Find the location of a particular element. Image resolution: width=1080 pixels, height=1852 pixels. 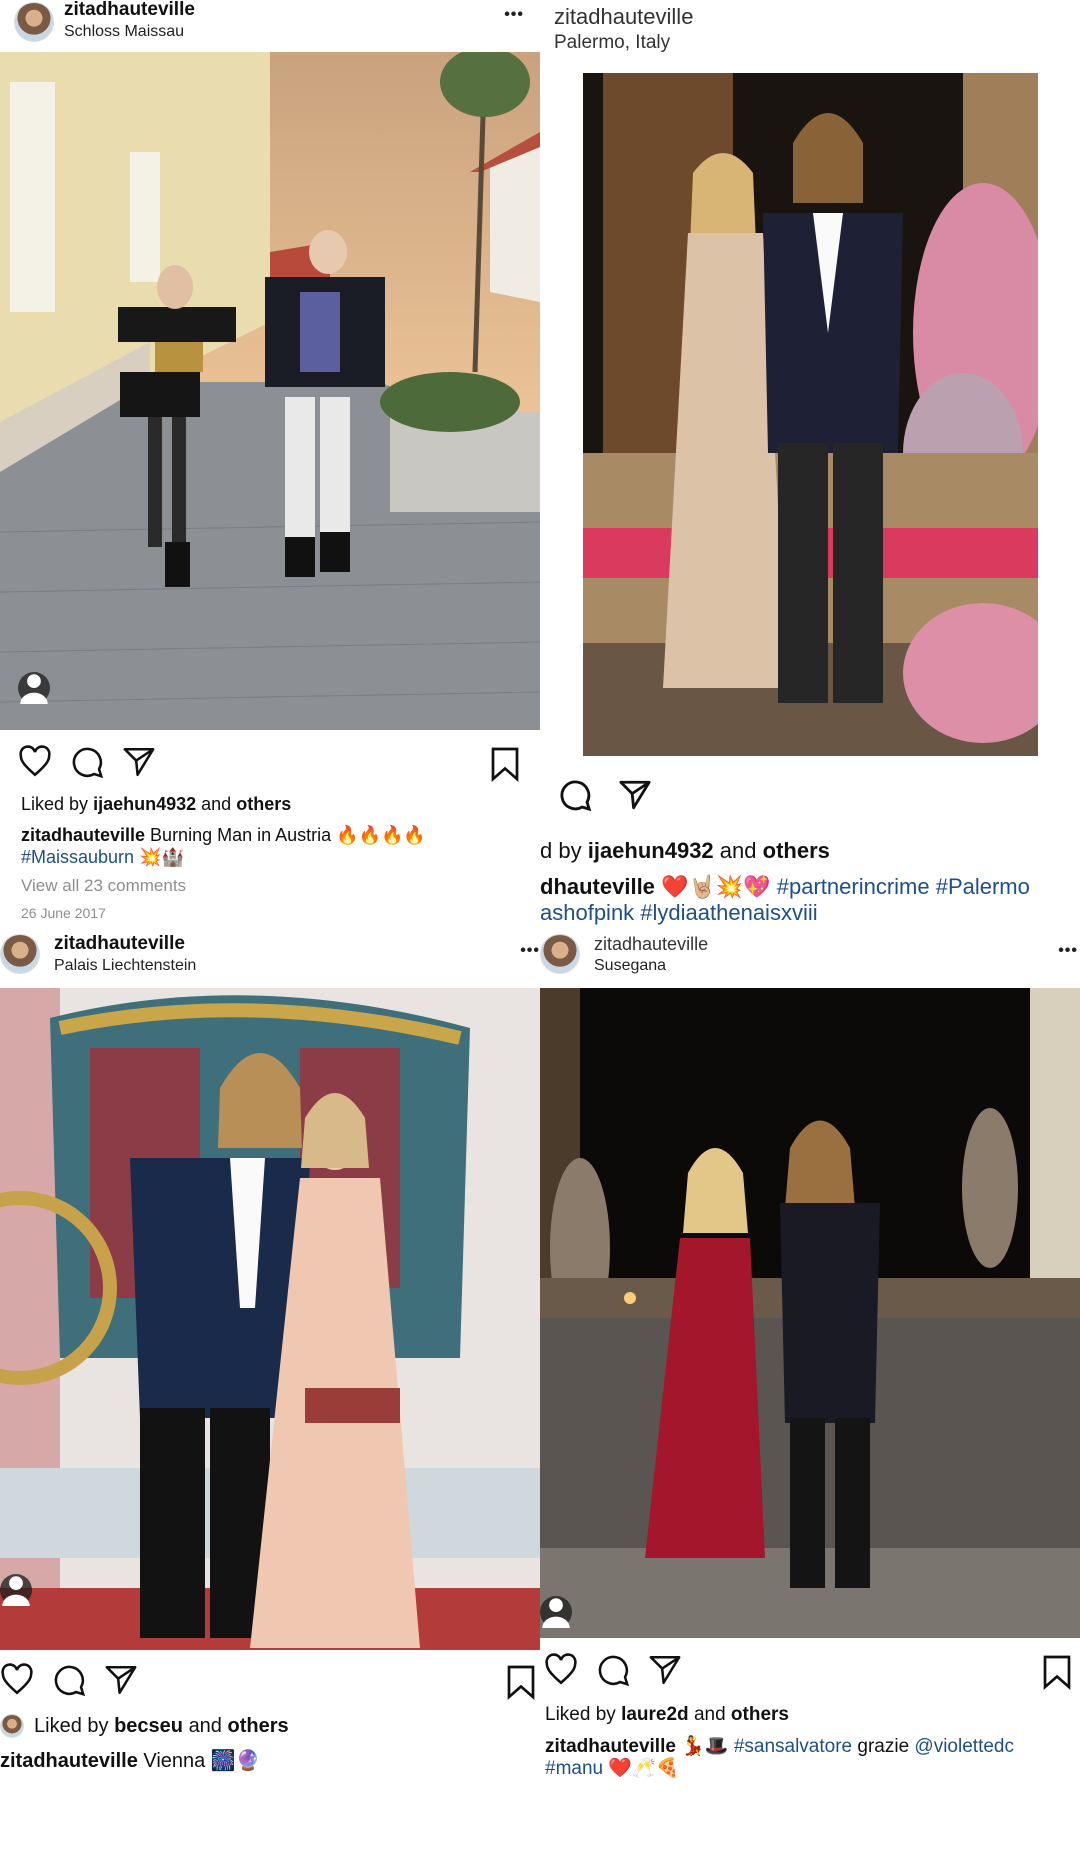

hashtag-link: ashofpink #lydiaathenaisxviii is located at coordinates (679, 912).